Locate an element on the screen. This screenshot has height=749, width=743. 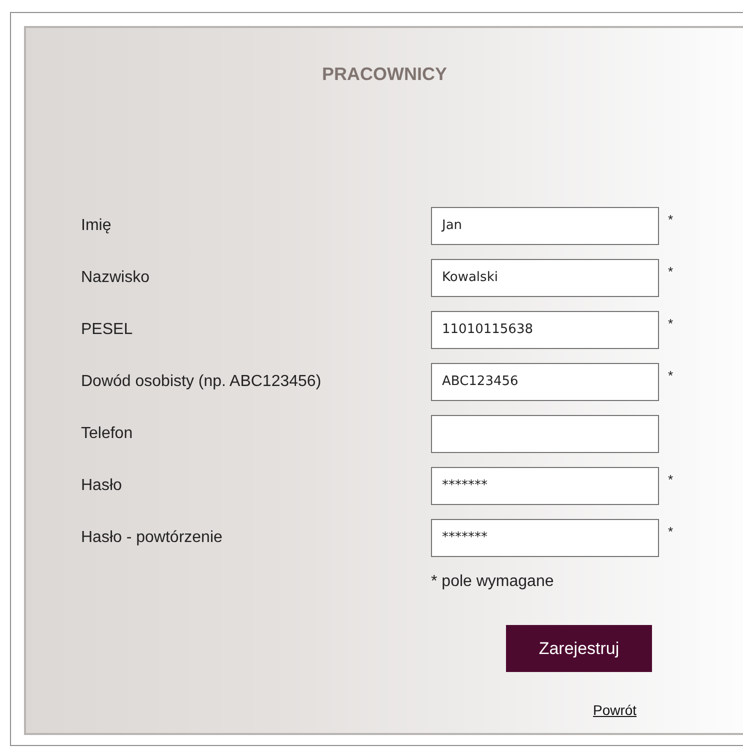
page-title: PRACOWNICY is located at coordinates (384, 74).